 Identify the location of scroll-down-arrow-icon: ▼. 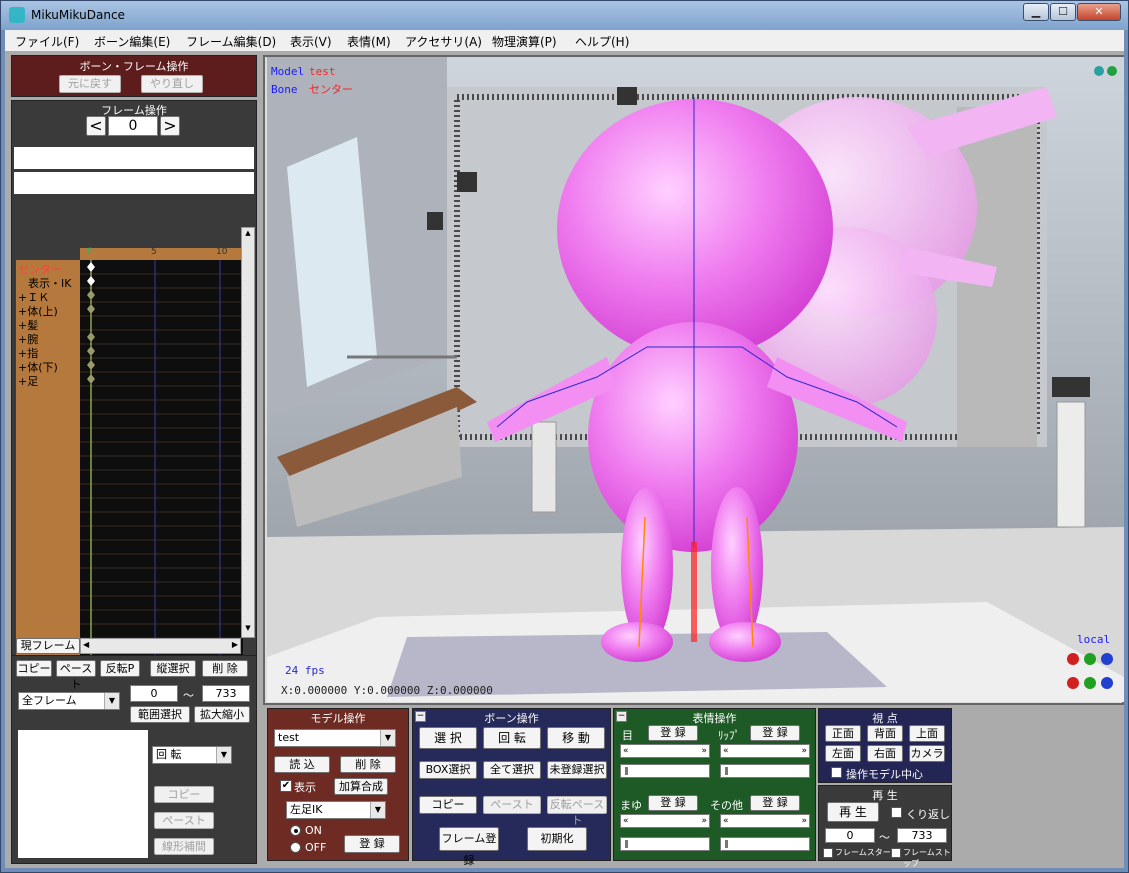
(248, 630).